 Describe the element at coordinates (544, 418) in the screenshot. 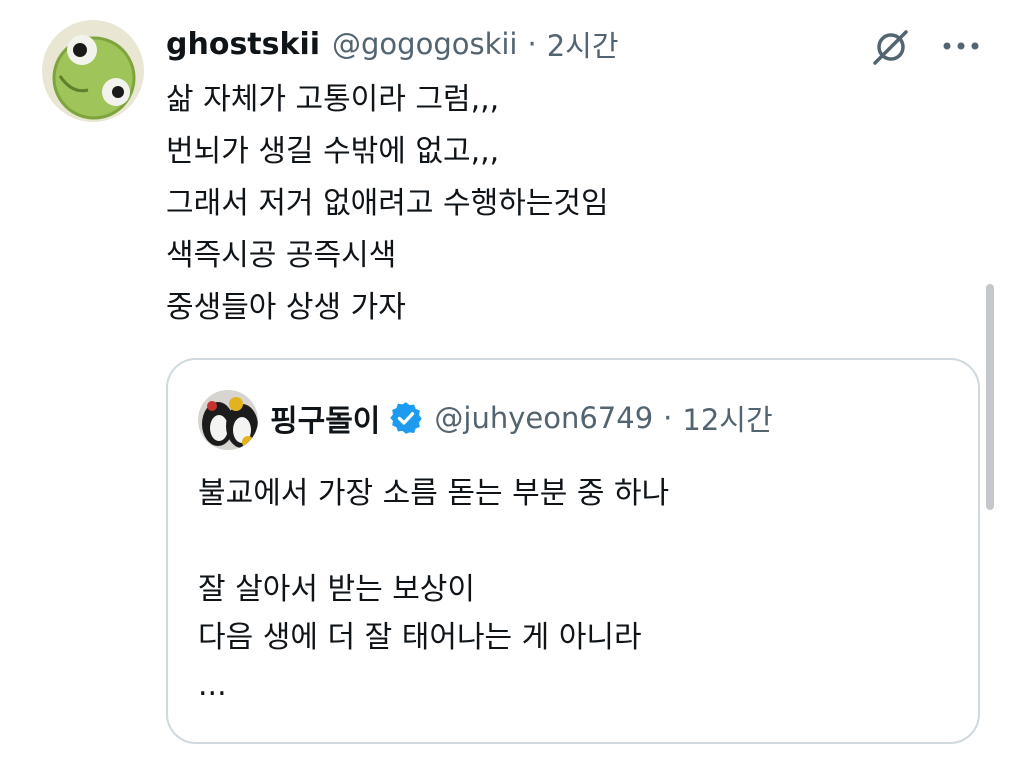

I see `quoted-user-handle: @juhyeon6749` at that location.